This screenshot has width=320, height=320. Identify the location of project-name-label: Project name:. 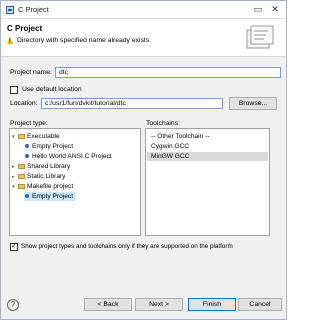
(31, 72).